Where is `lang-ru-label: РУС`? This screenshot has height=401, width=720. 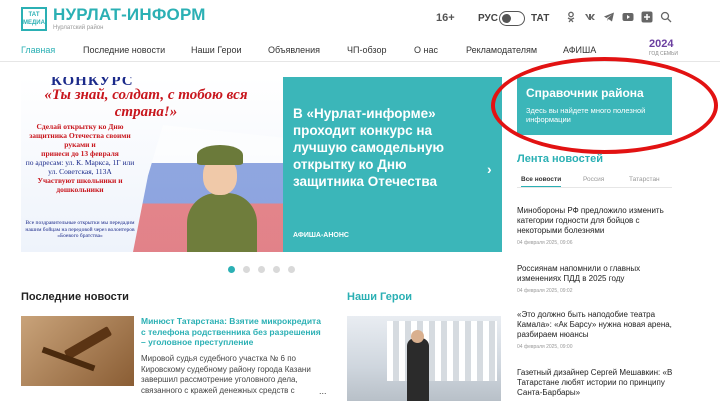
lang-ru-label: РУС is located at coordinates (488, 18).